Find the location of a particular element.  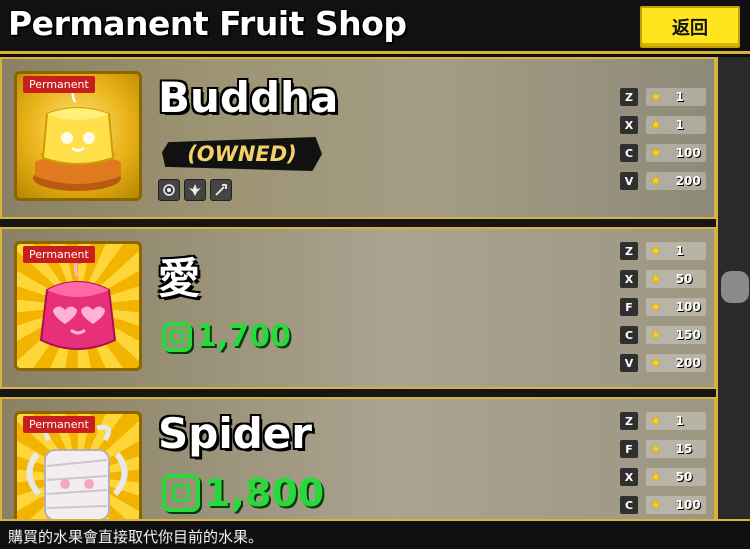

back-button: 返回 is located at coordinates (690, 27).